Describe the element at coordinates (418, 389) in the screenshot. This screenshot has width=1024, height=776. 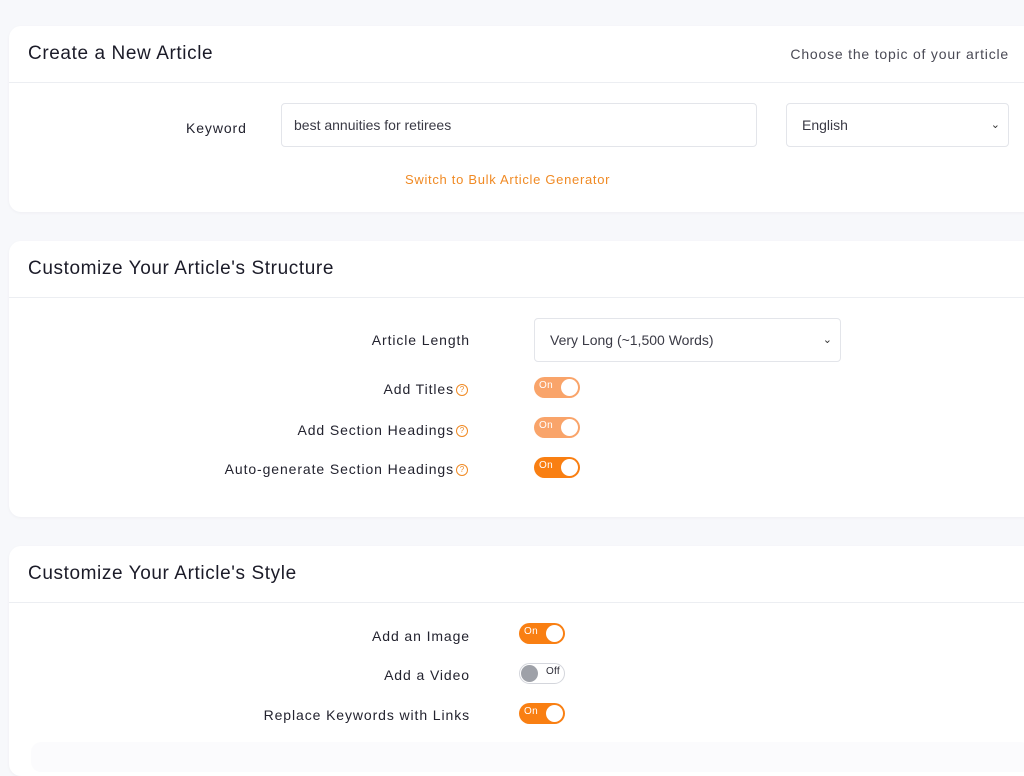
I see `add-titles-text: Add Titles` at that location.